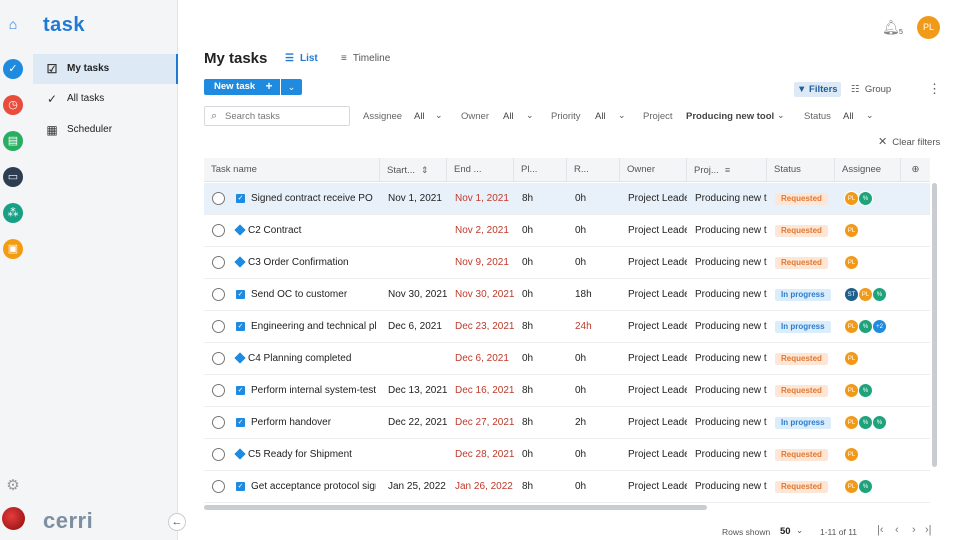  What do you see at coordinates (105, 69) in the screenshot?
I see `sidebar-item-my-tasks: ☑ My tasks` at bounding box center [105, 69].